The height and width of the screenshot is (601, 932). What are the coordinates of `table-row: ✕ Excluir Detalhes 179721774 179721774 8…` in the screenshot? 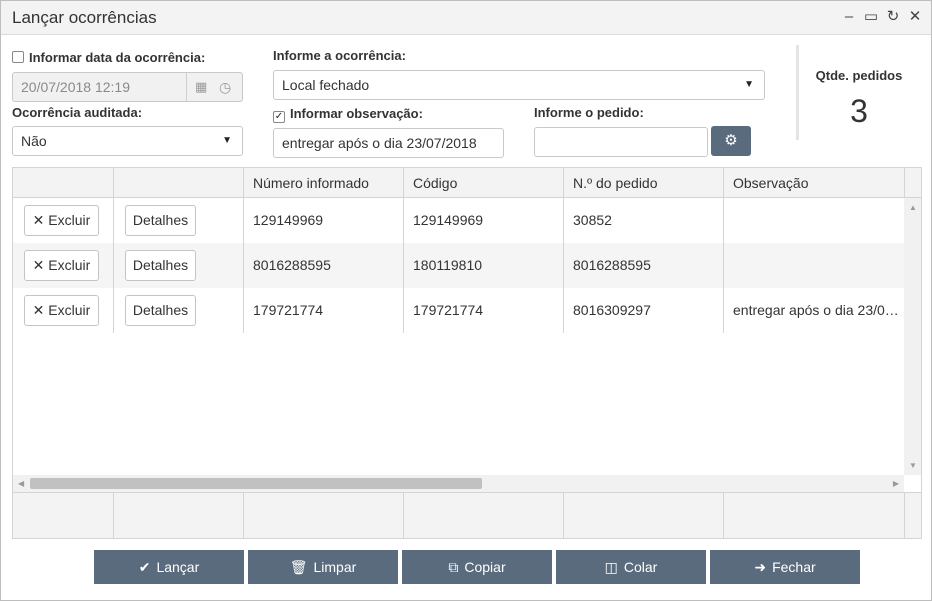 It's located at (458, 310).